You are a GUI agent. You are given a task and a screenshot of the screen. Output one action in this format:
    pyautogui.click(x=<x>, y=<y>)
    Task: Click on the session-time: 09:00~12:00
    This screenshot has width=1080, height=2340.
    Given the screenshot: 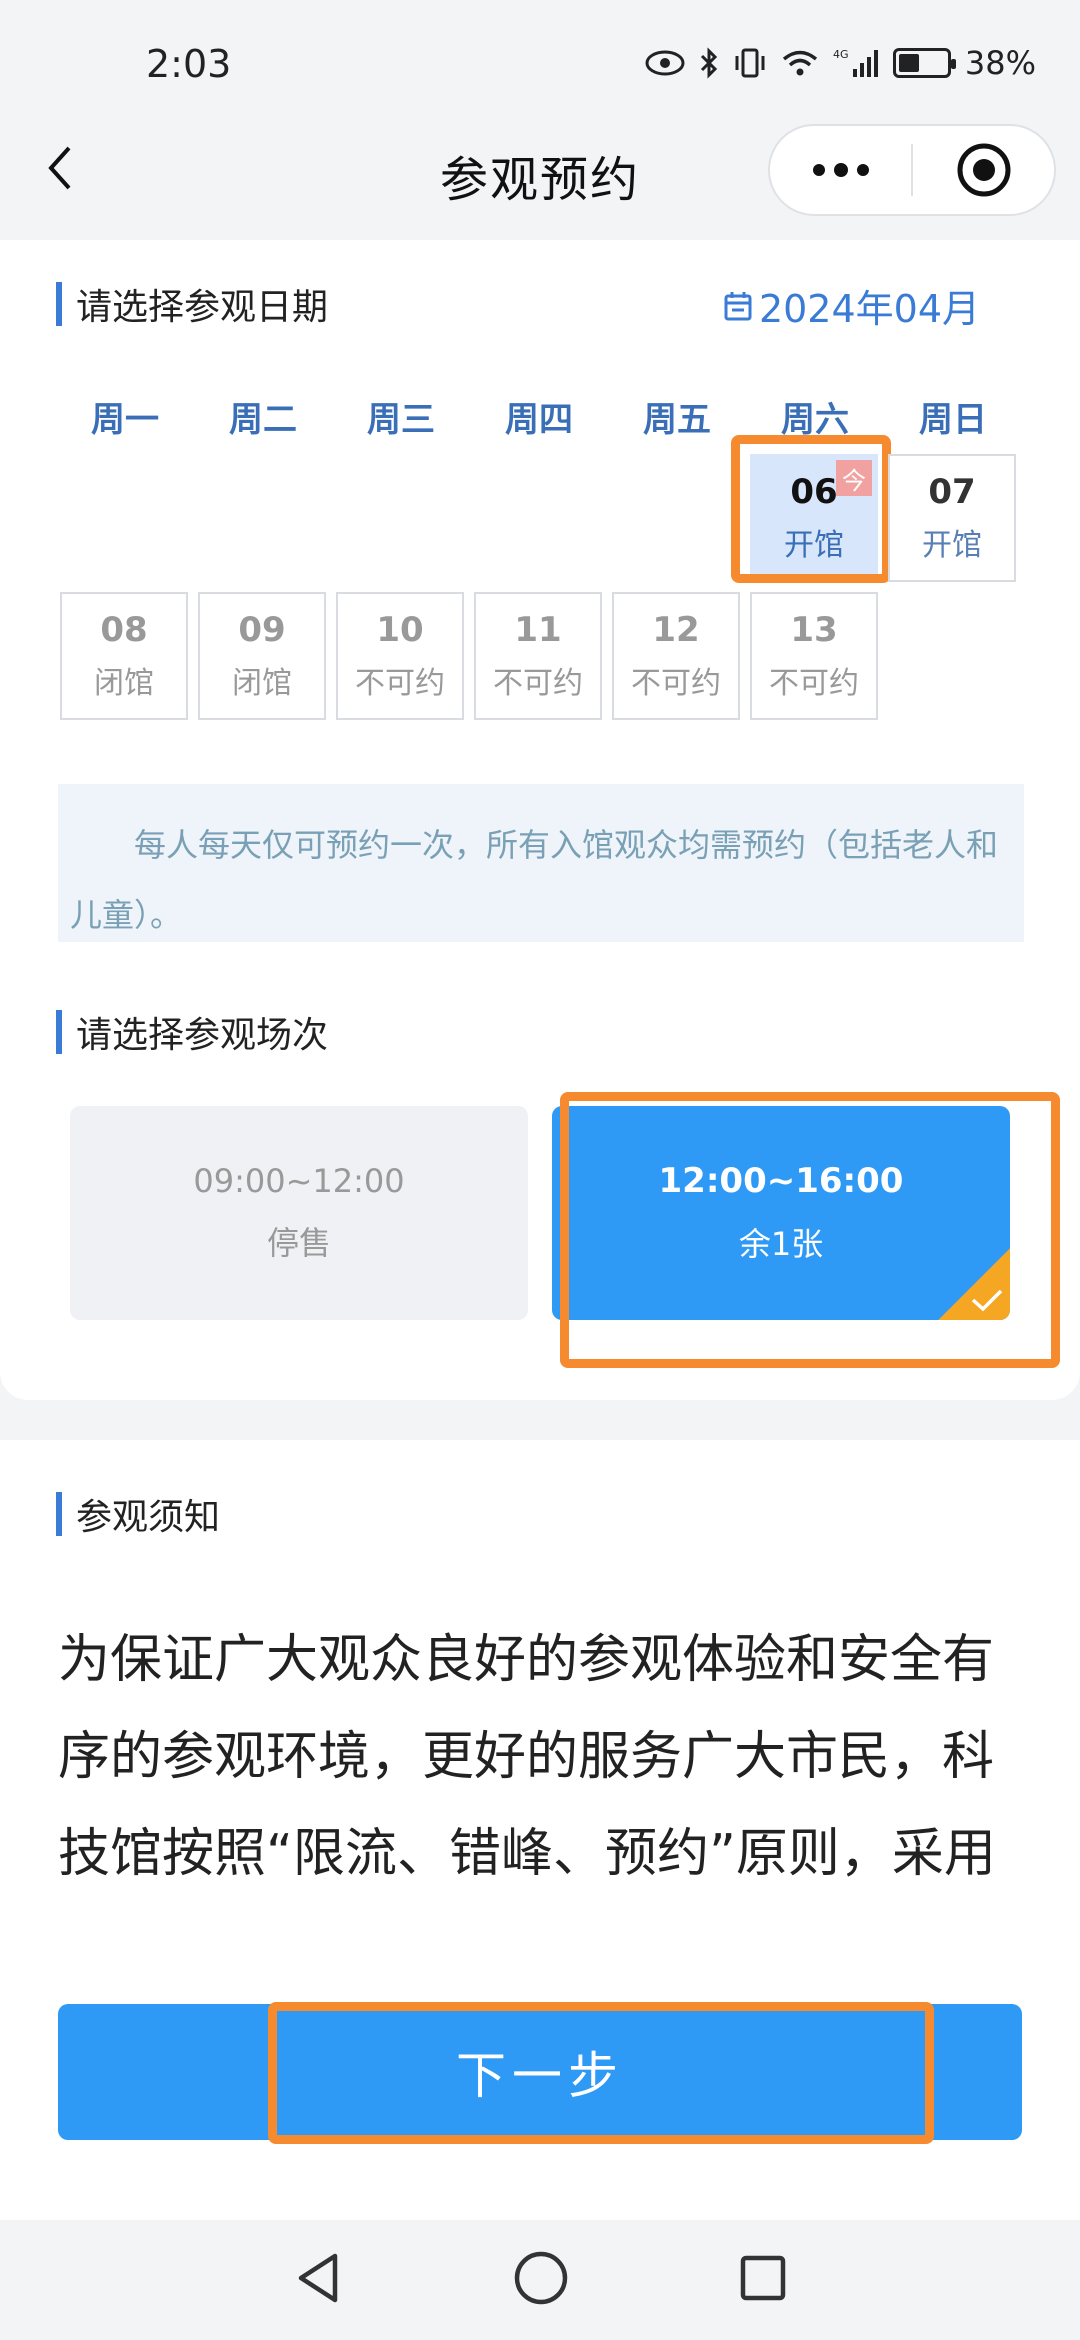 What is the action you would take?
    pyautogui.click(x=299, y=1181)
    